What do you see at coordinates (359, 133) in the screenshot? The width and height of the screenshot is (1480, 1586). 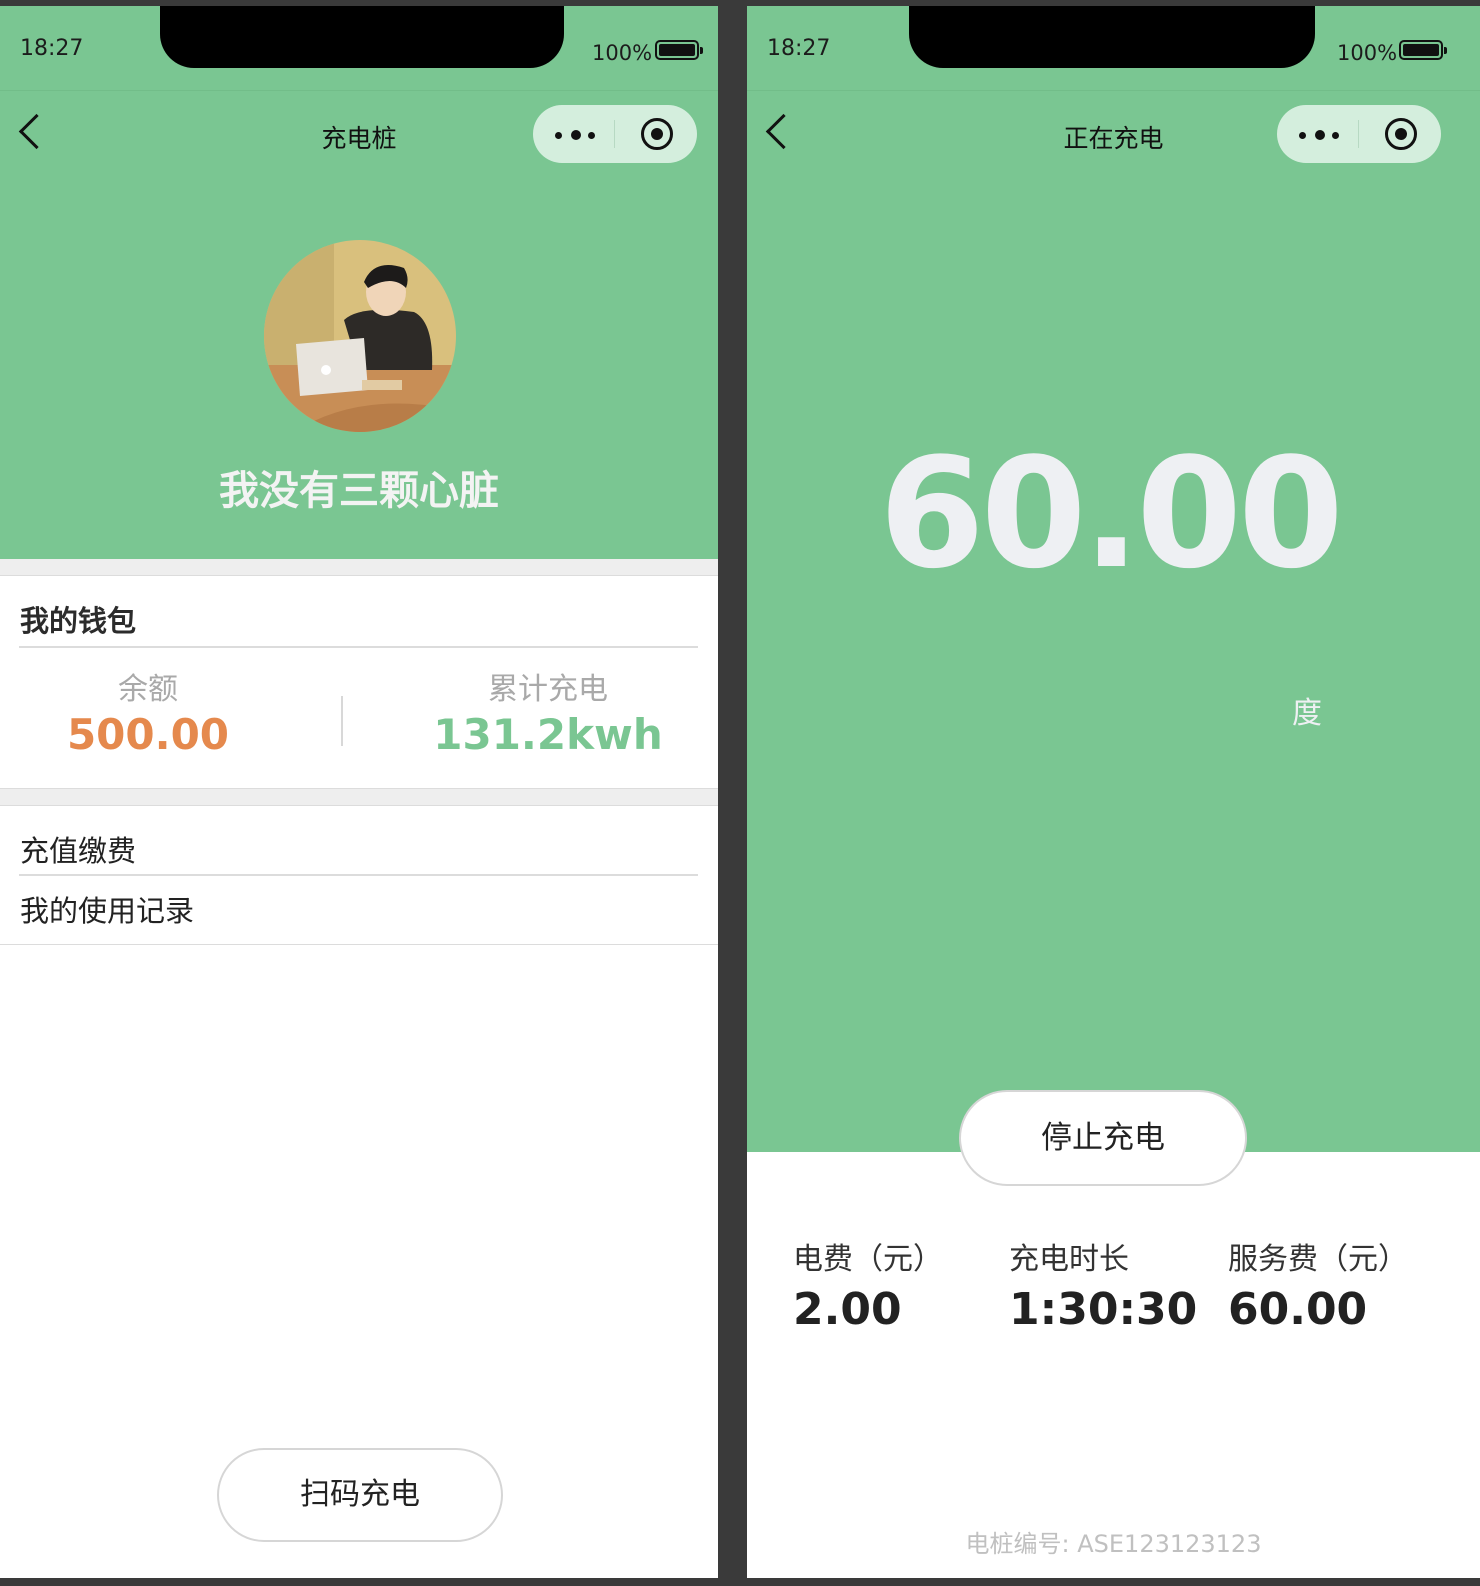 I see `nav-bar: 充电桩` at bounding box center [359, 133].